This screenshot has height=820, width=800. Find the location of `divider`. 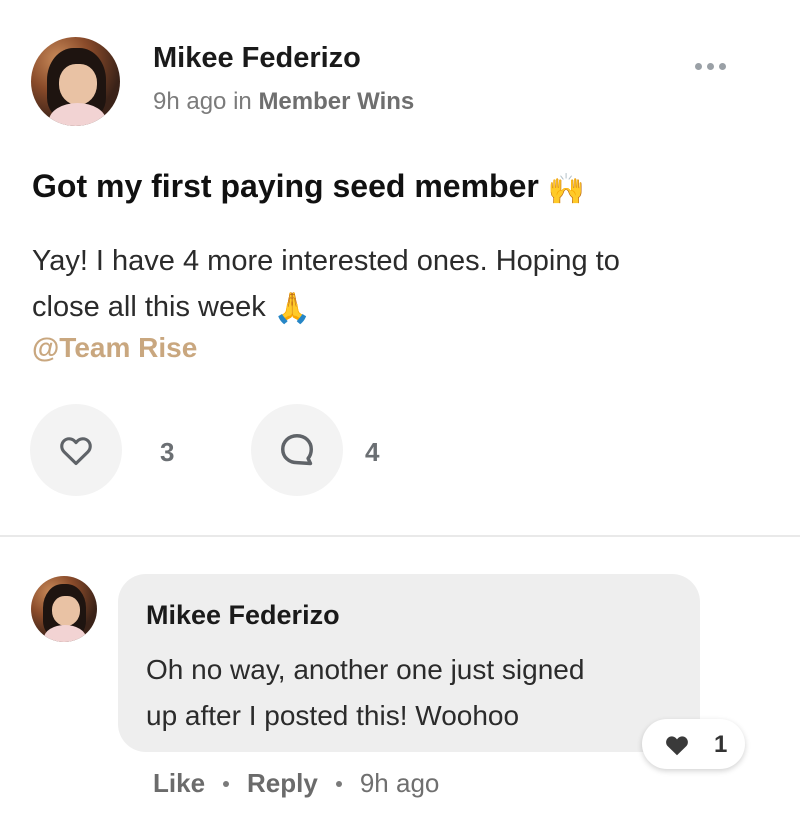

divider is located at coordinates (400, 536).